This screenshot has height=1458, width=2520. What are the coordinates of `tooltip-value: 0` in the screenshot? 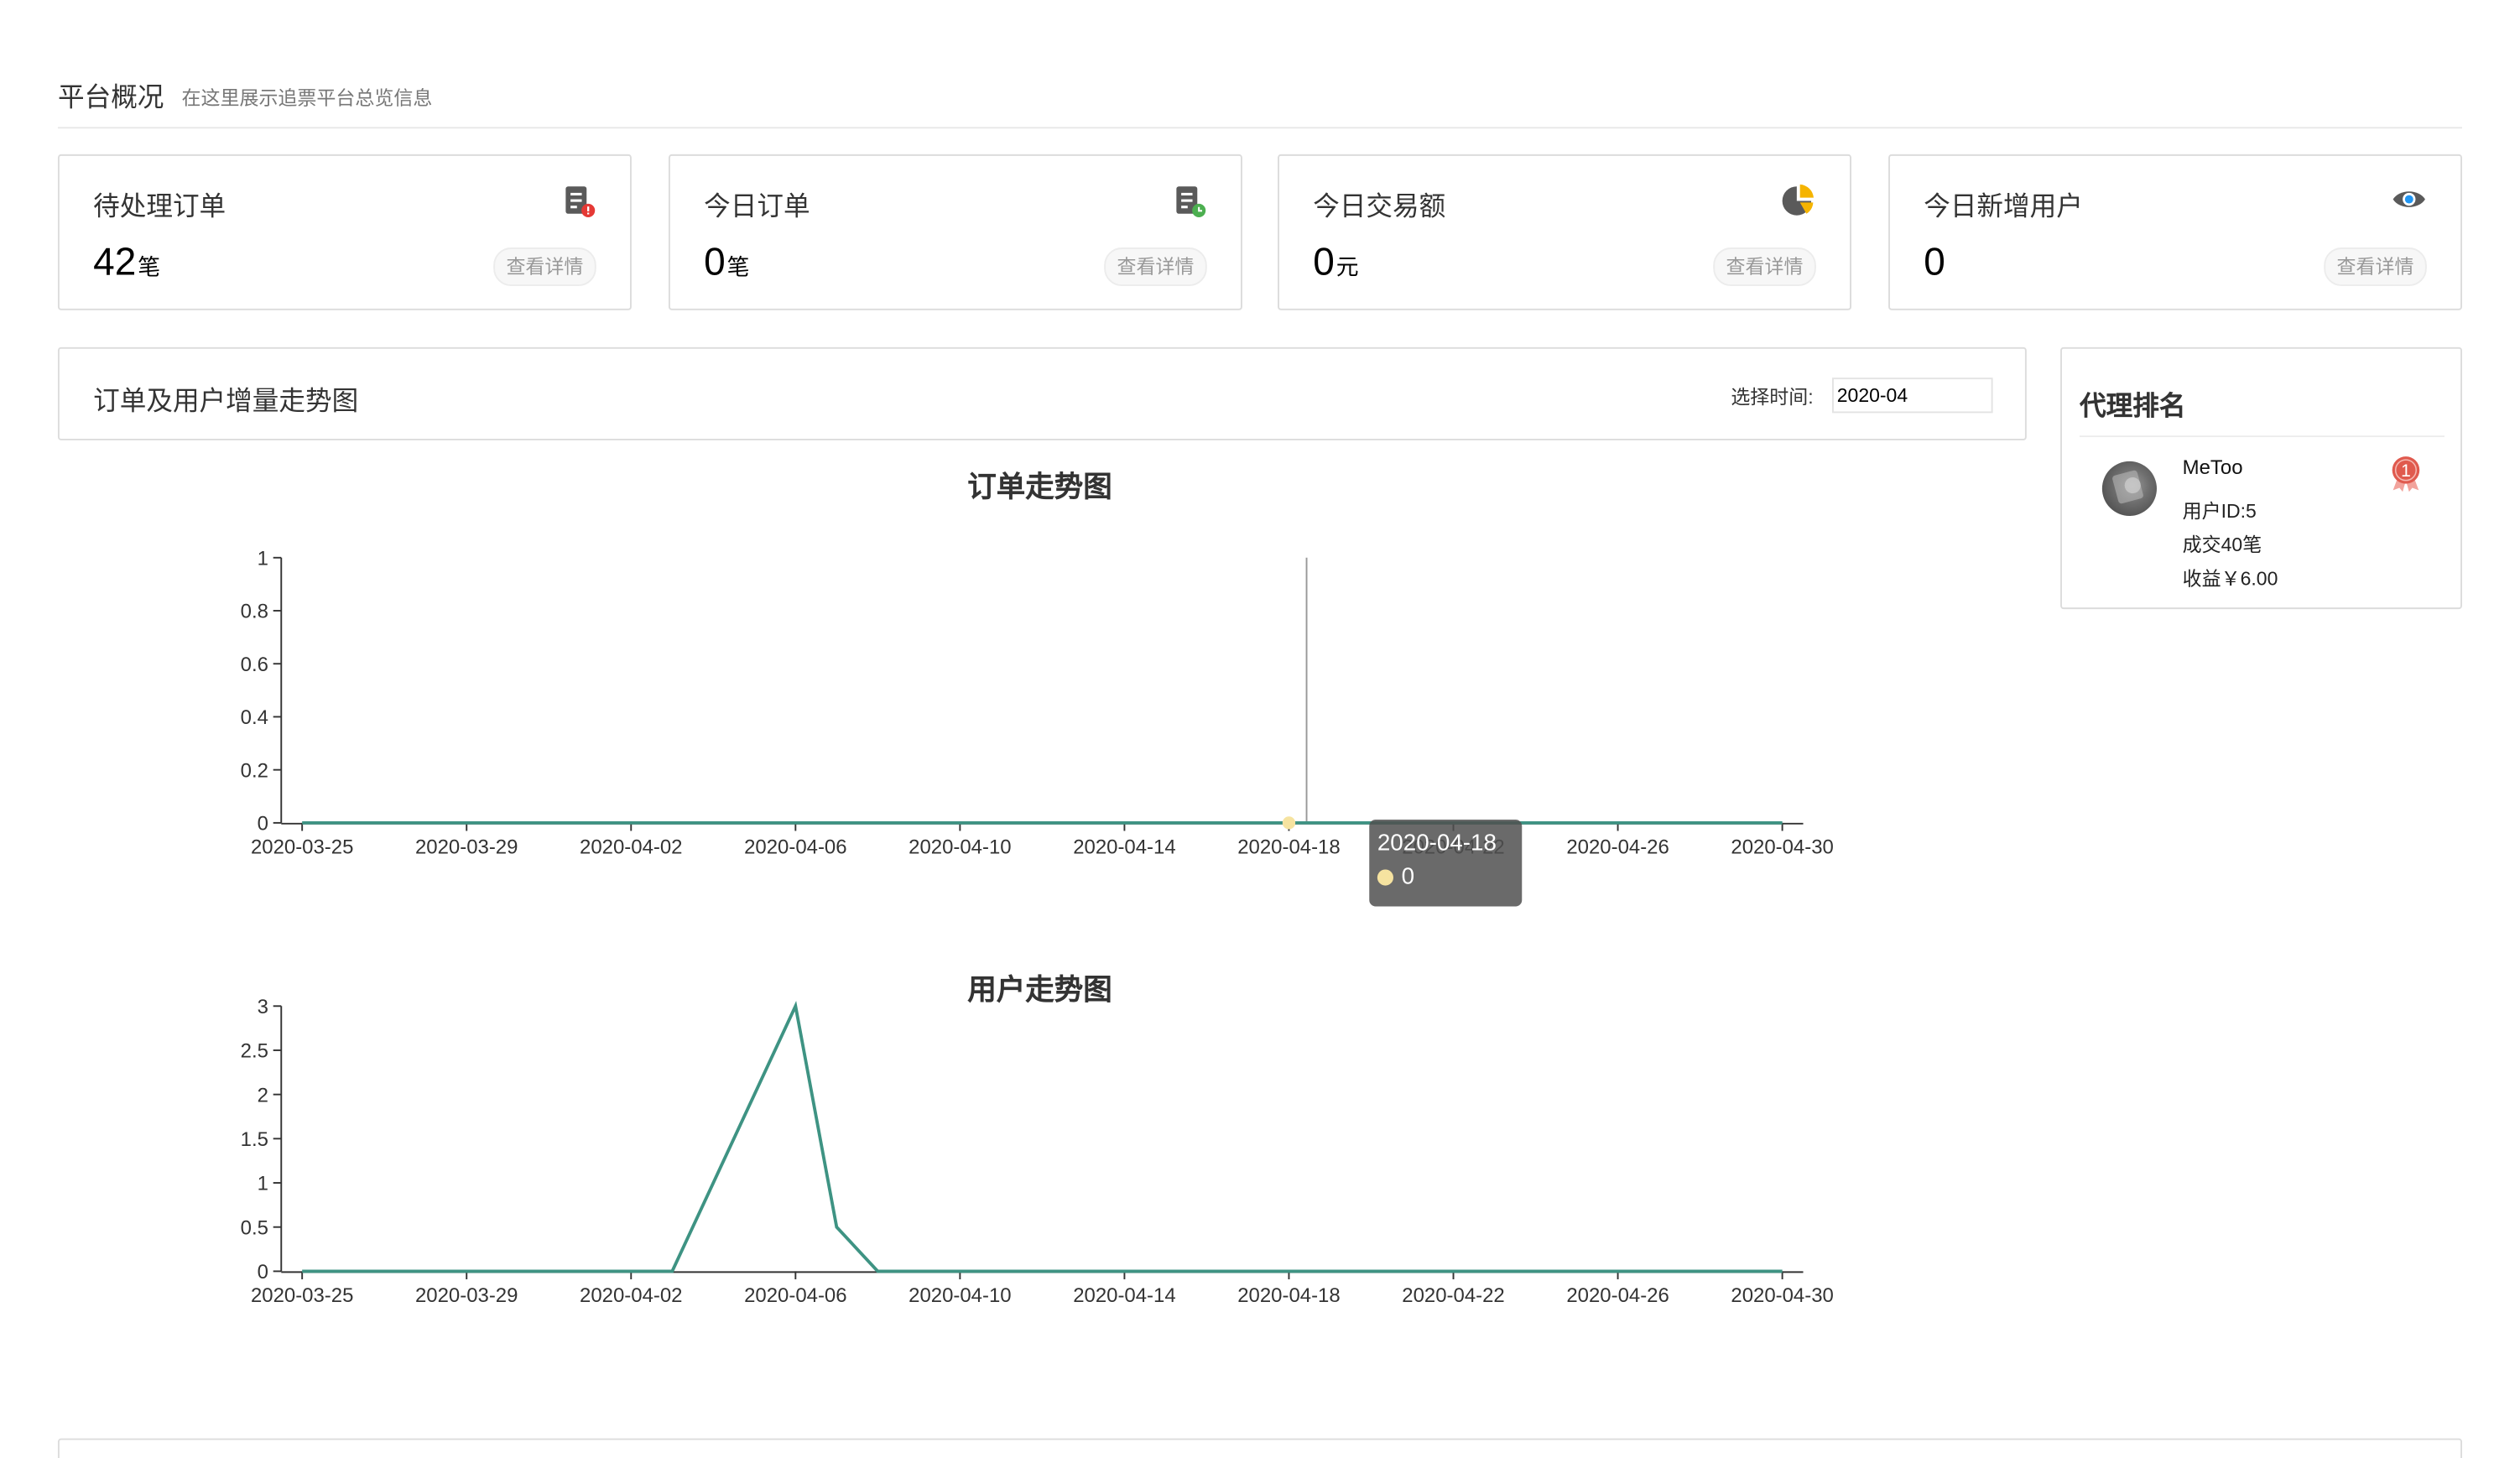 It's located at (1408, 877).